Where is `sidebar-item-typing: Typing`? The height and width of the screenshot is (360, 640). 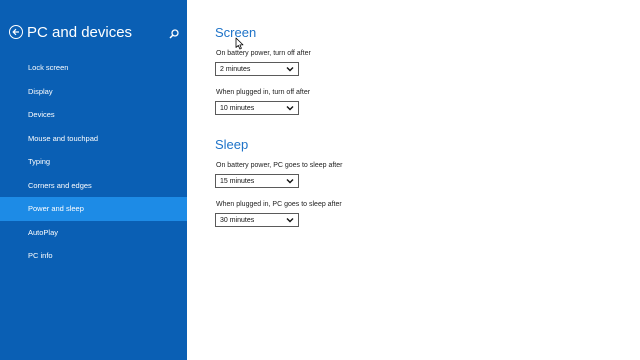 sidebar-item-typing: Typing is located at coordinates (93, 162).